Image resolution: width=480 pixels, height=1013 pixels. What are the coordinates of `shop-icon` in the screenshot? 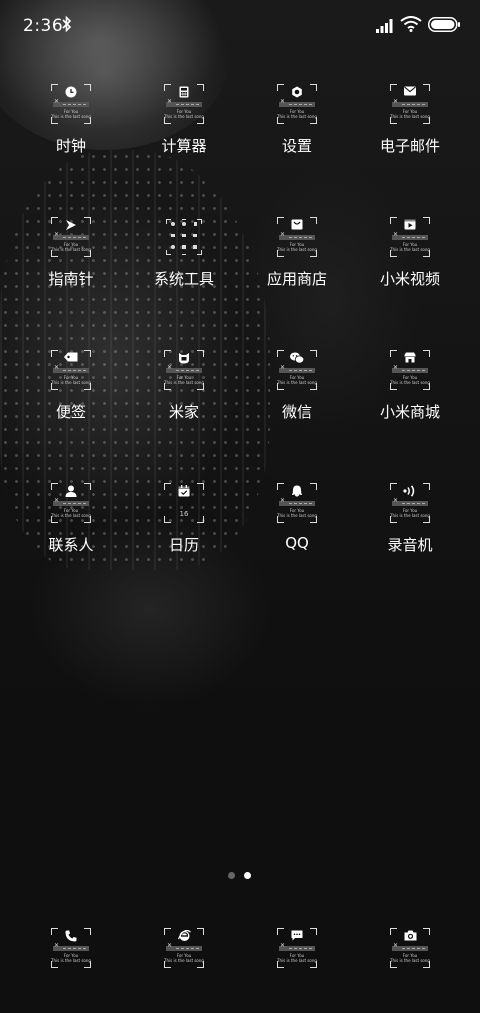 It's located at (410, 358).